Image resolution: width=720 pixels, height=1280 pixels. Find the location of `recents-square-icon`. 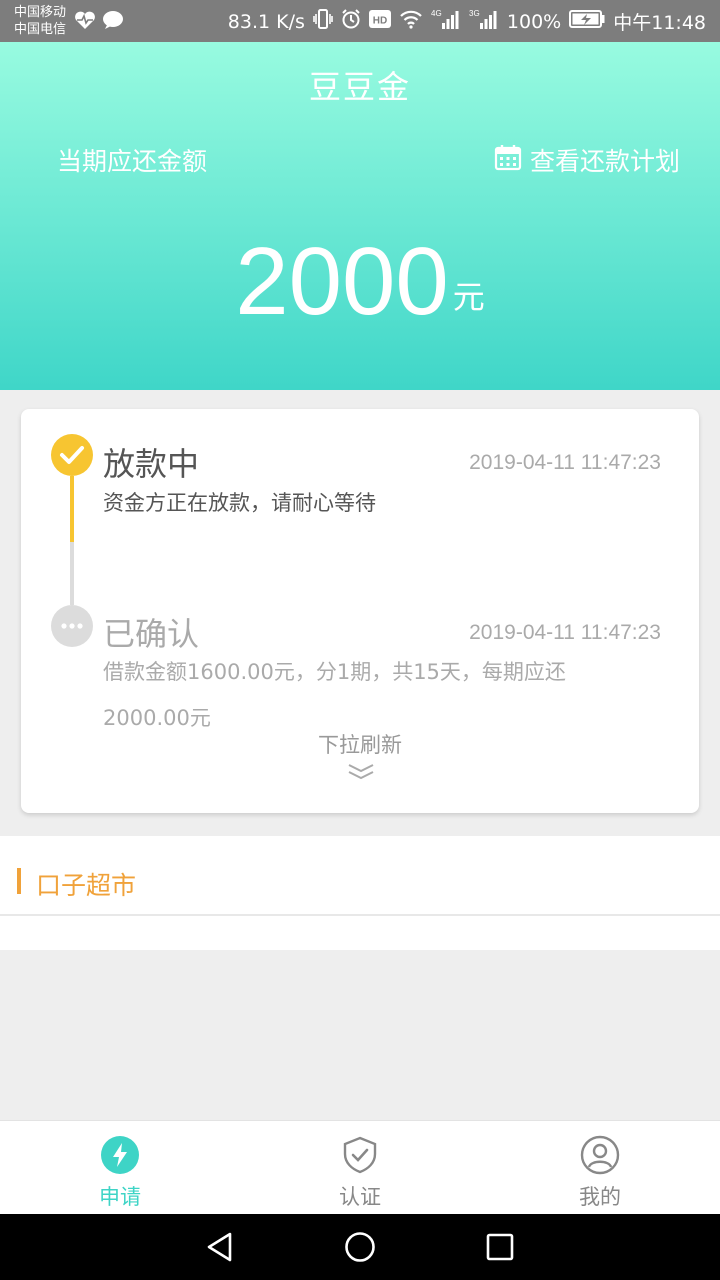

recents-square-icon is located at coordinates (500, 1249).